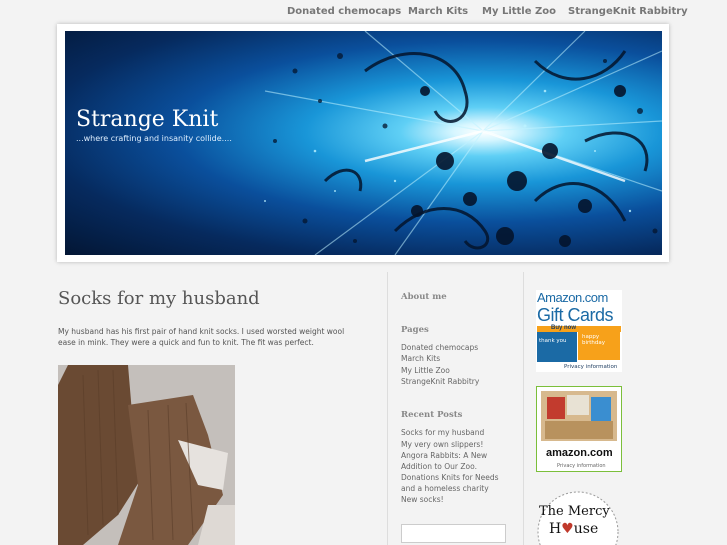 Image resolution: width=727 pixels, height=545 pixels. I want to click on giftcards-product: Gift Cards, so click(575, 315).